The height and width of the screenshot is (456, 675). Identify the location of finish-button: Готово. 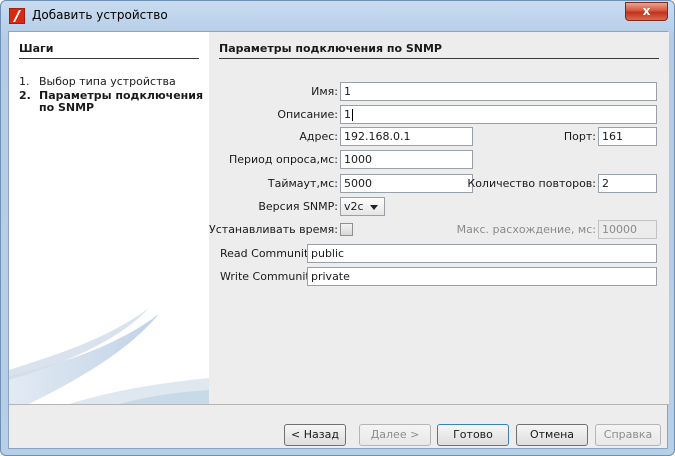
(473, 435).